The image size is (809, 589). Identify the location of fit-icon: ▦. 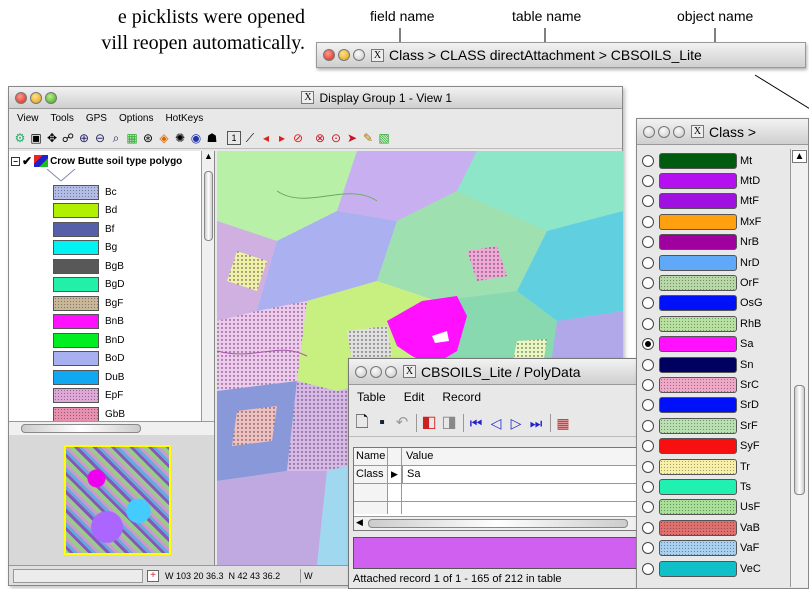
(132, 138).